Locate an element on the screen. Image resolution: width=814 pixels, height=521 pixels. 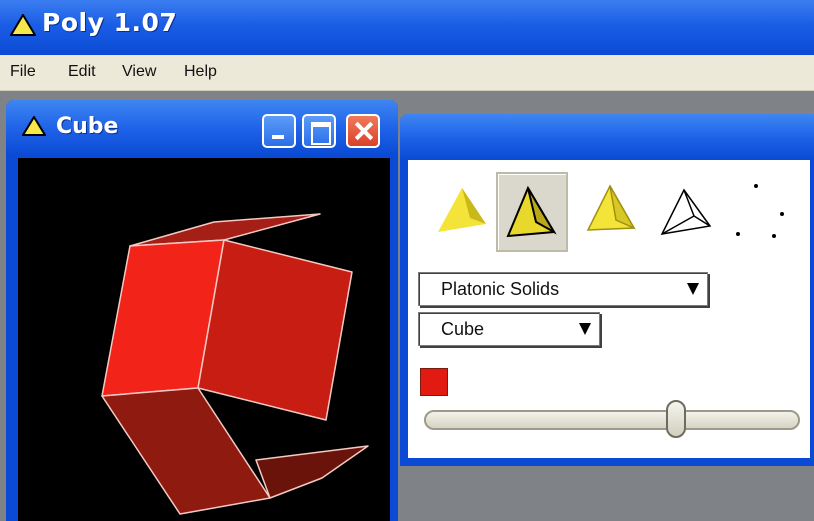
view-mode-edged-button is located at coordinates (532, 212).